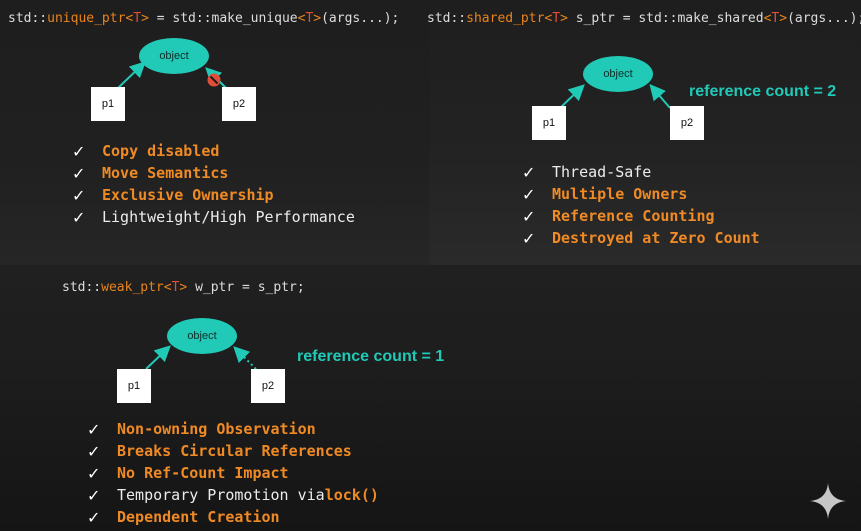  What do you see at coordinates (108, 104) in the screenshot?
I see `unique-p1-box: p1` at bounding box center [108, 104].